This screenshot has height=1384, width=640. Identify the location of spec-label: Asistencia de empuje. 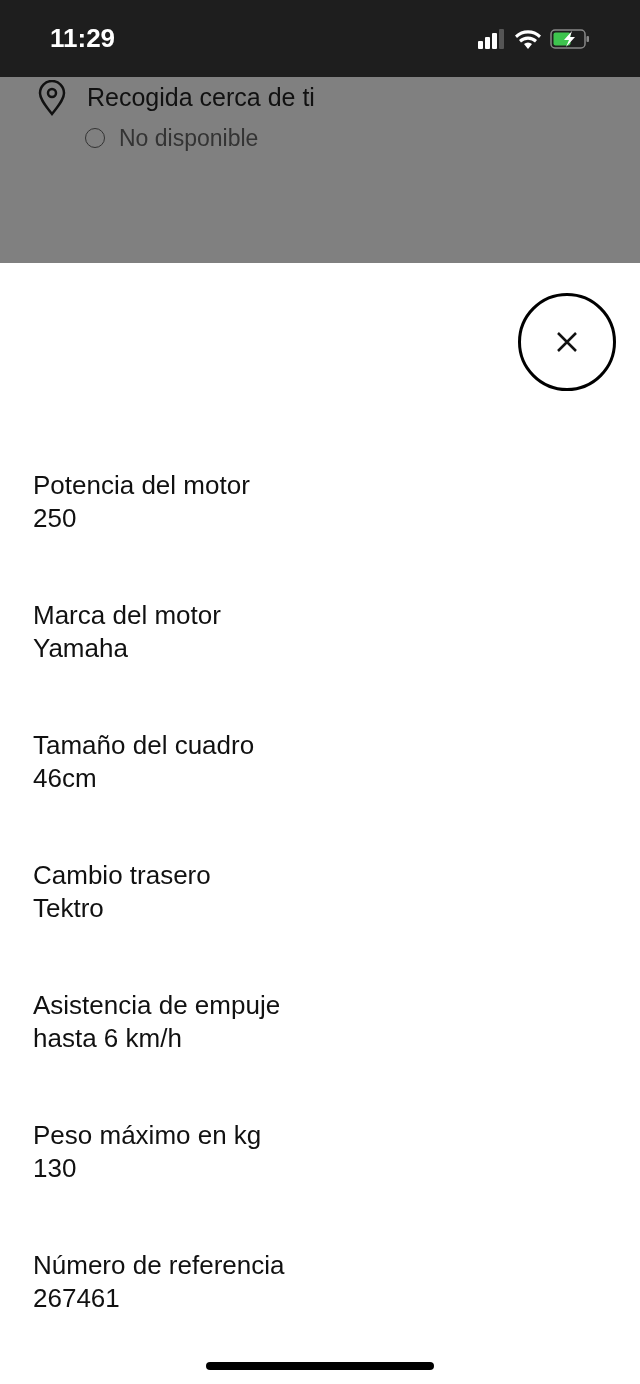
(157, 1005).